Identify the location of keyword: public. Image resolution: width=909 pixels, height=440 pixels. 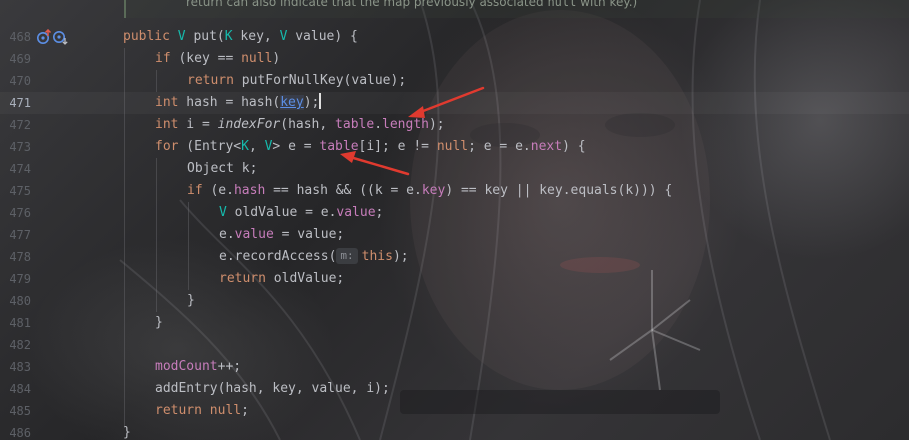
(150, 36).